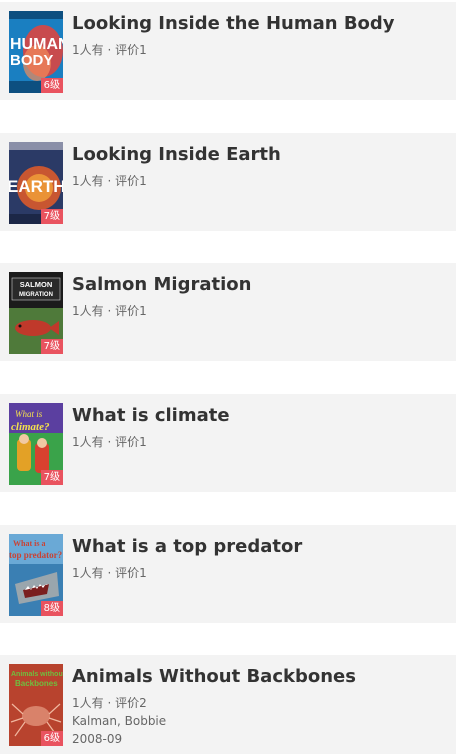 The width and height of the screenshot is (456, 754). What do you see at coordinates (31, 60) in the screenshot?
I see `svg-text: BODY` at bounding box center [31, 60].